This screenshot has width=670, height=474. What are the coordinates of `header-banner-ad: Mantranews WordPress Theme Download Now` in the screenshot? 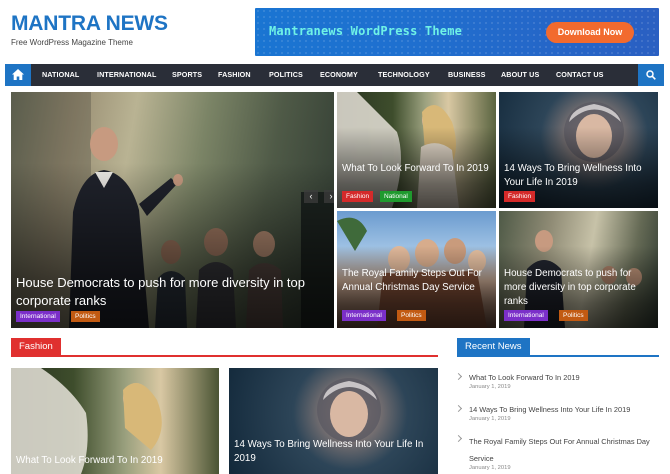 It's located at (457, 32).